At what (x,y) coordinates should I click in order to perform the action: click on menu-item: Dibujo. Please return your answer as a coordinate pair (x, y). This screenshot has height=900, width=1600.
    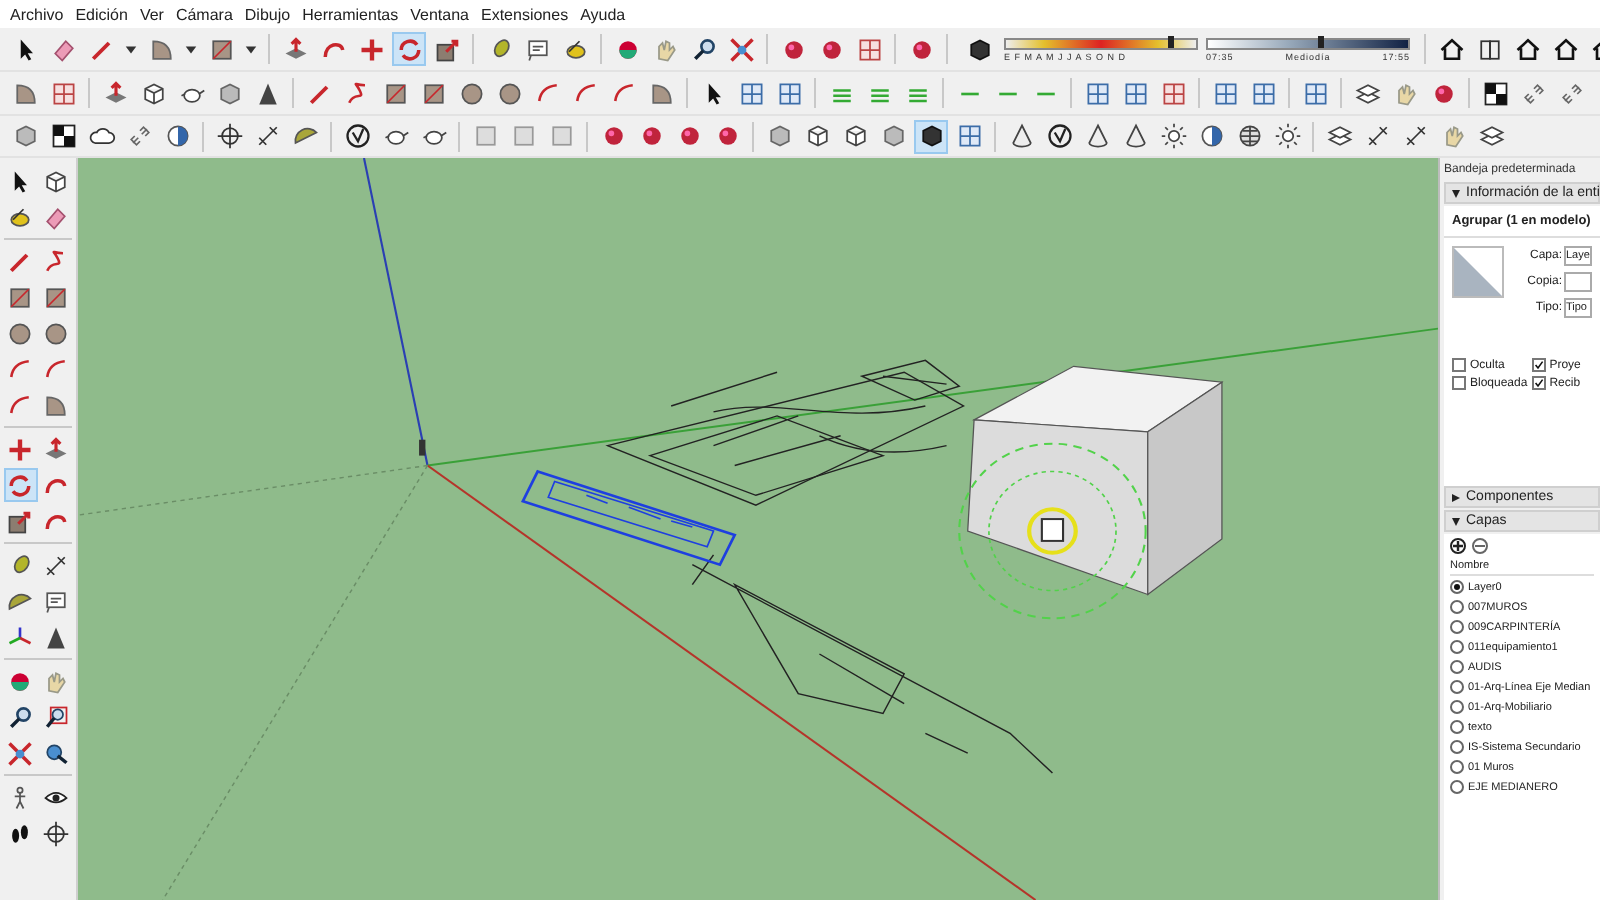
    Looking at the image, I should click on (267, 14).